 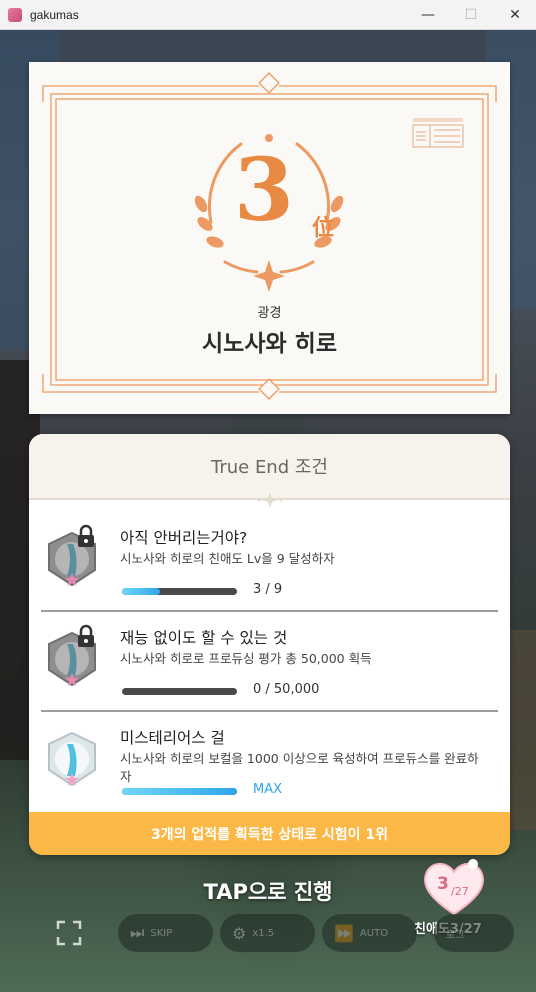 I want to click on idol-name: 시노사와 히로, so click(x=269, y=344).